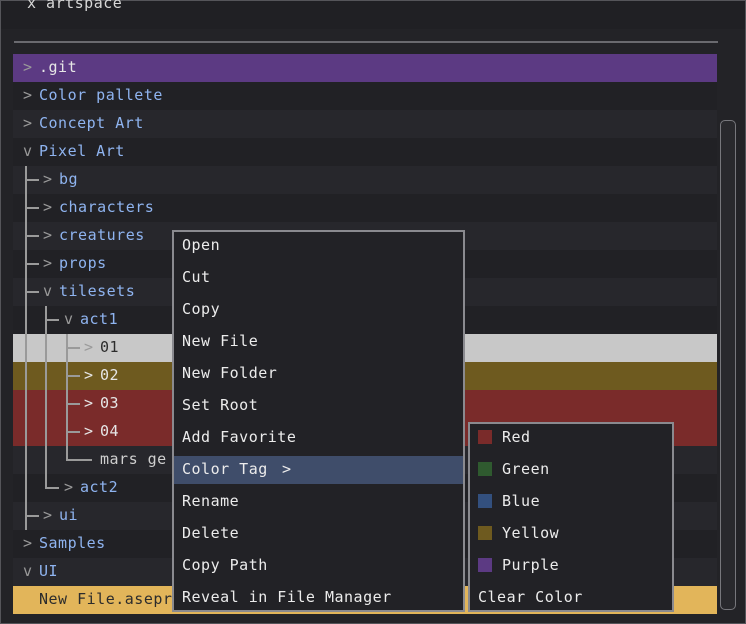 This screenshot has width=746, height=624. Describe the element at coordinates (99, 319) in the screenshot. I see `tree-item-label: act1` at that location.